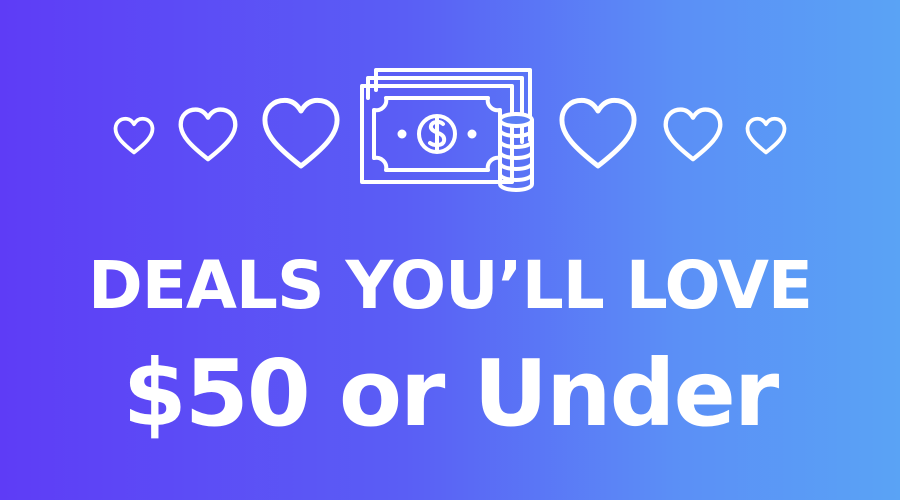  Describe the element at coordinates (134, 135) in the screenshot. I see `heart-small-left-icon` at that location.